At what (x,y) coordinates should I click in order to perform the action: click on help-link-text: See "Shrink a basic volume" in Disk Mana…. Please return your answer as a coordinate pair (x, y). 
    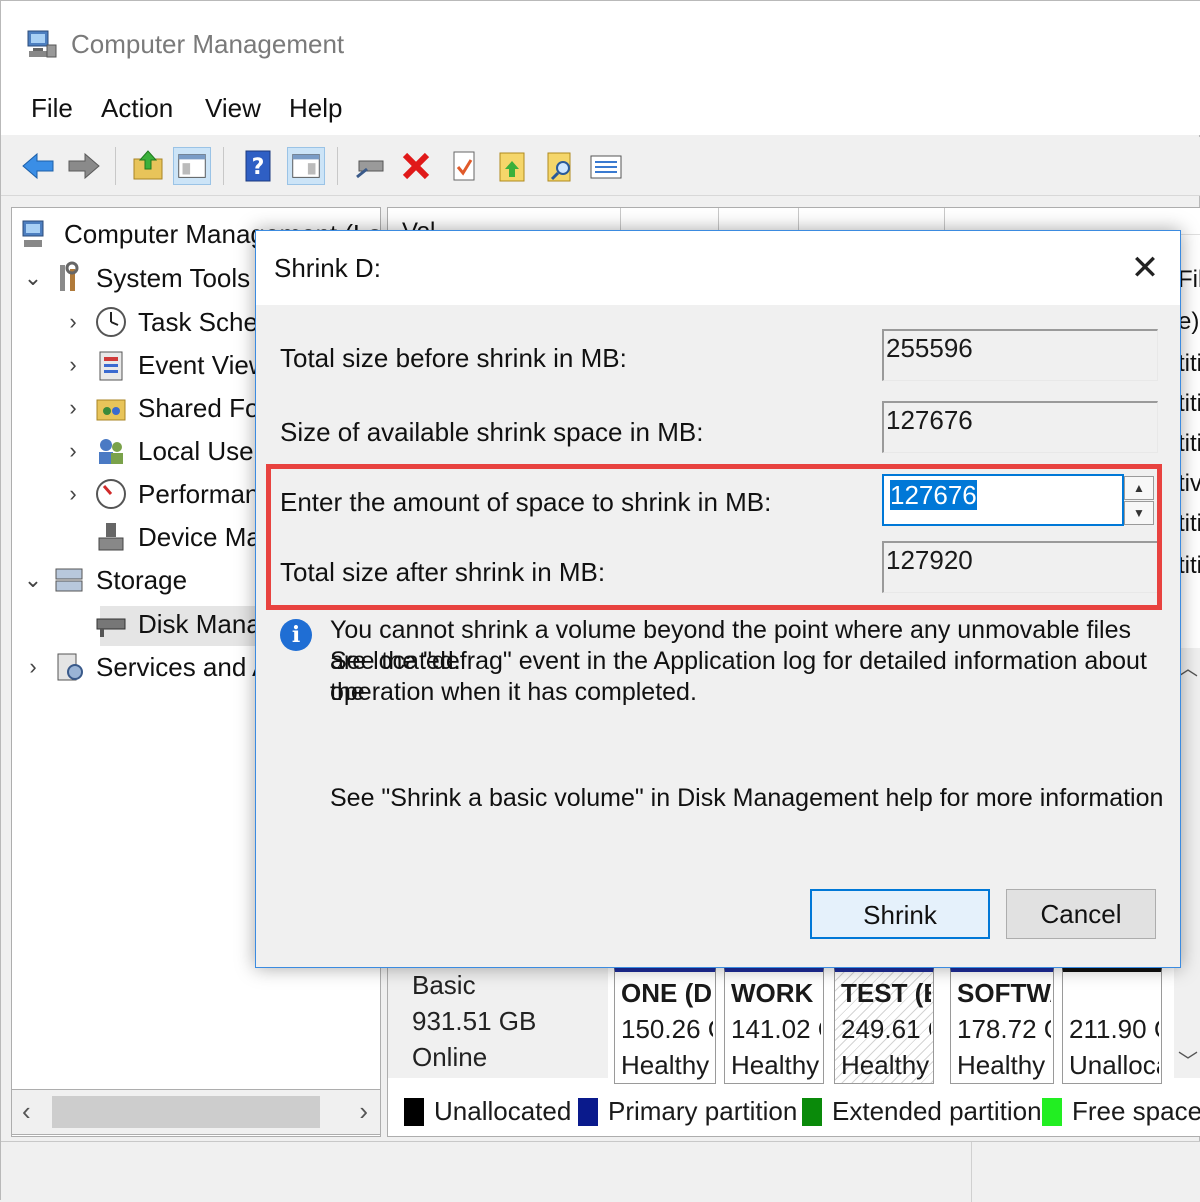
    Looking at the image, I should click on (750, 798).